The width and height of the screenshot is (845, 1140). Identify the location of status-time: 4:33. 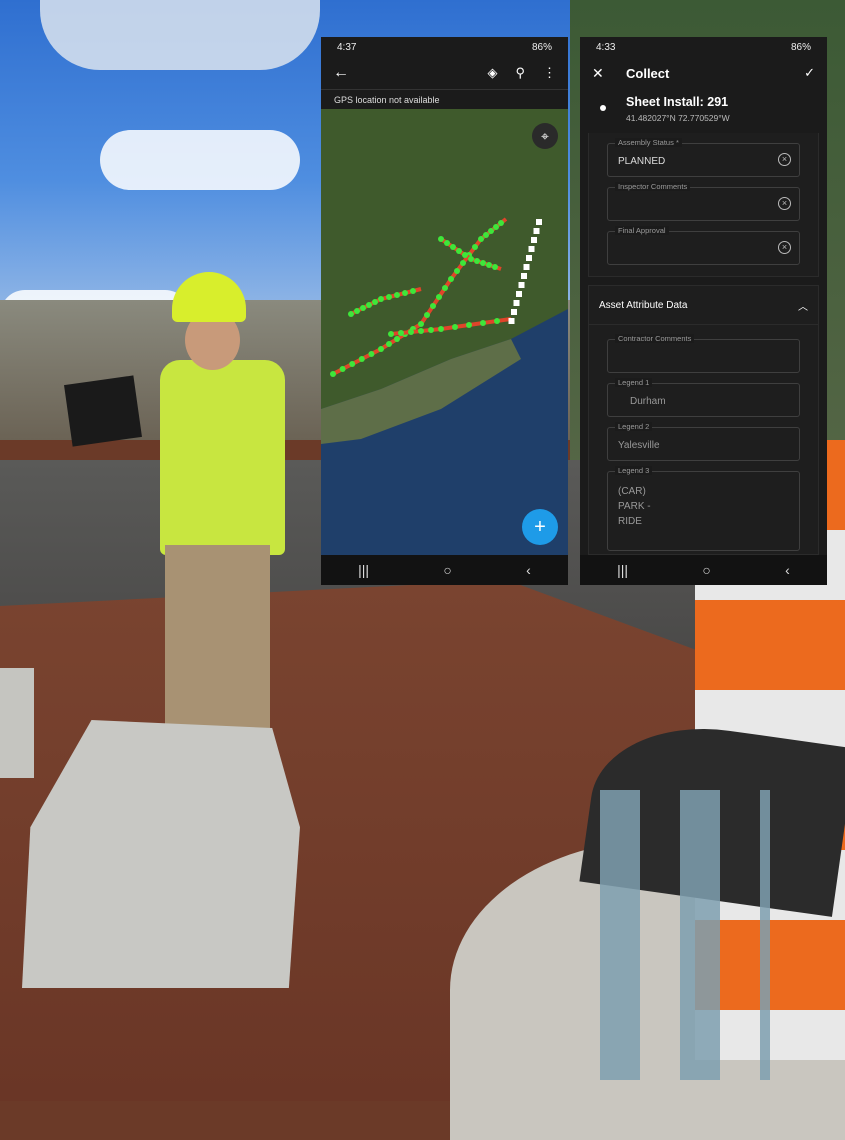
(606, 47).